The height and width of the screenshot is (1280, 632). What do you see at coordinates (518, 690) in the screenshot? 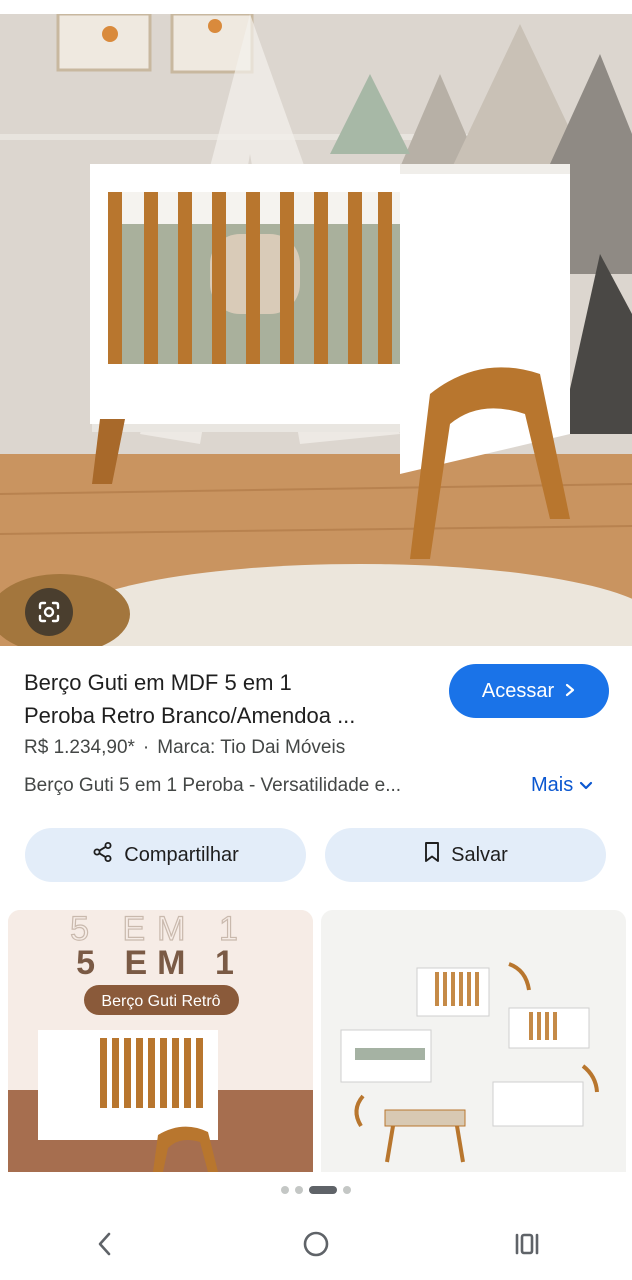
I see `access-button-label: Acessar` at bounding box center [518, 690].